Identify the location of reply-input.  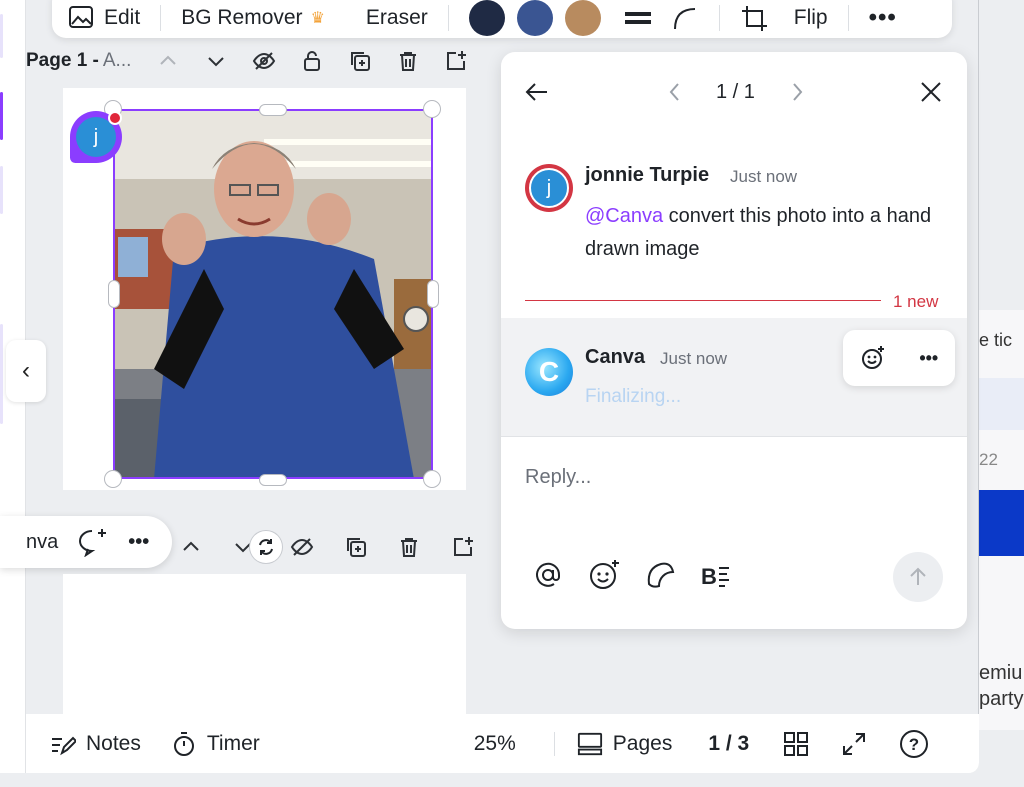
(725, 477).